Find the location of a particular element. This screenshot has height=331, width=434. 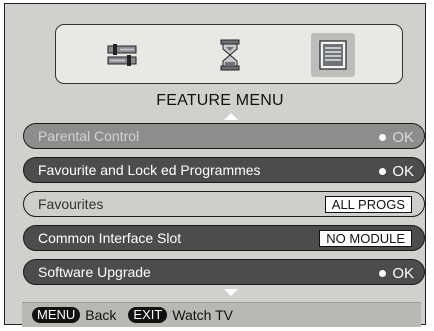

scroll-up-arrow-icon is located at coordinates (231, 116).